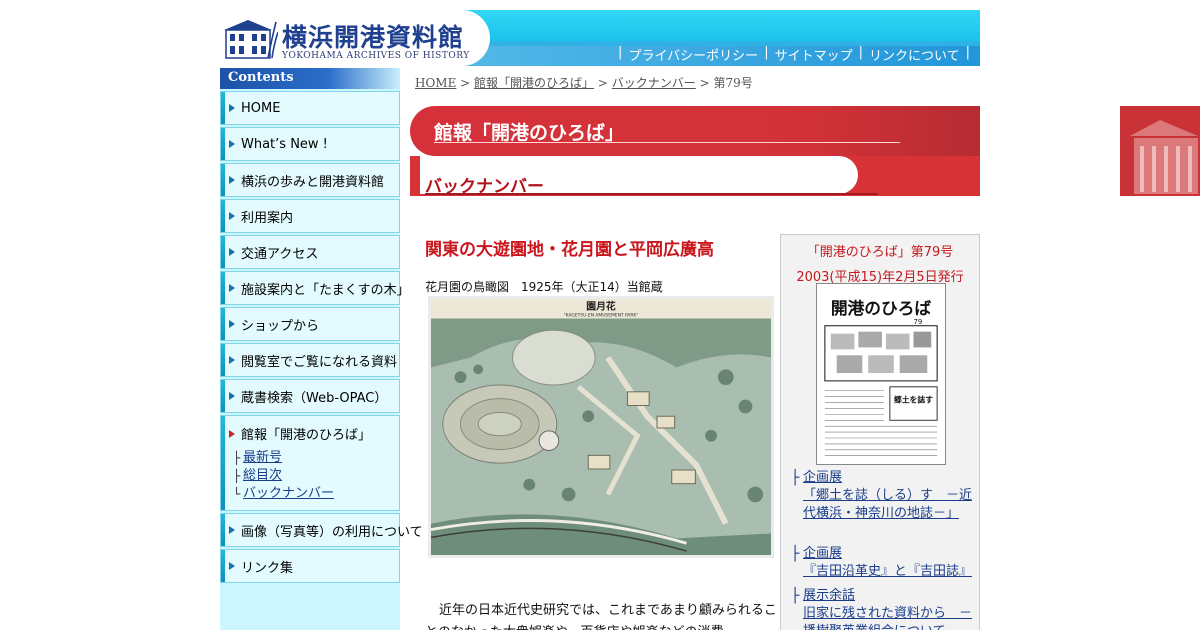 This screenshot has height=630, width=1200. I want to click on utility-nav: | プライバシーポリシー | サイトマップ | リンクについて |, so click(794, 54).